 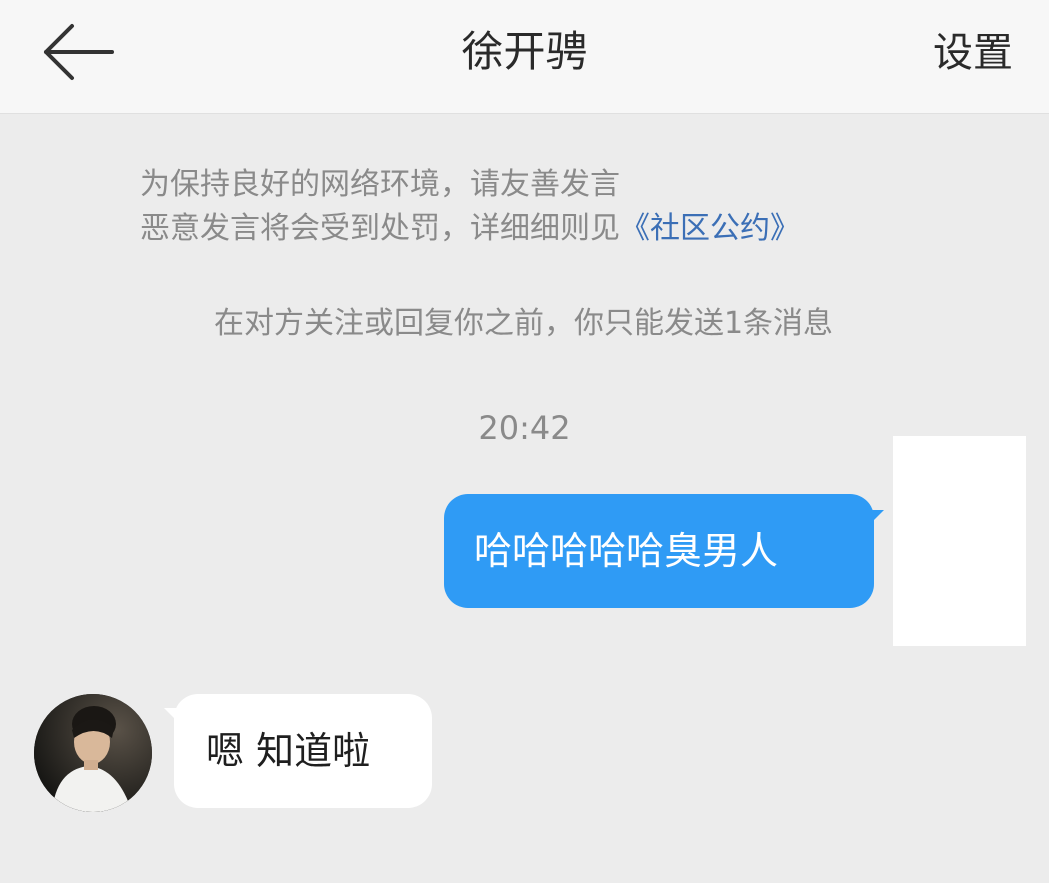 I want to click on received-message-bubble: 嗯 知道啦, so click(x=298, y=751).